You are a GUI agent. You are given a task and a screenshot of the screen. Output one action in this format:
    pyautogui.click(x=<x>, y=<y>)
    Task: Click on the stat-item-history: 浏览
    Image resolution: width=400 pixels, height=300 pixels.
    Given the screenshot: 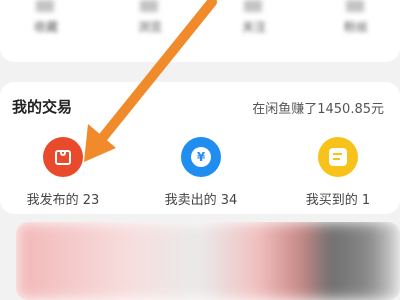 What is the action you would take?
    pyautogui.click(x=150, y=20)
    